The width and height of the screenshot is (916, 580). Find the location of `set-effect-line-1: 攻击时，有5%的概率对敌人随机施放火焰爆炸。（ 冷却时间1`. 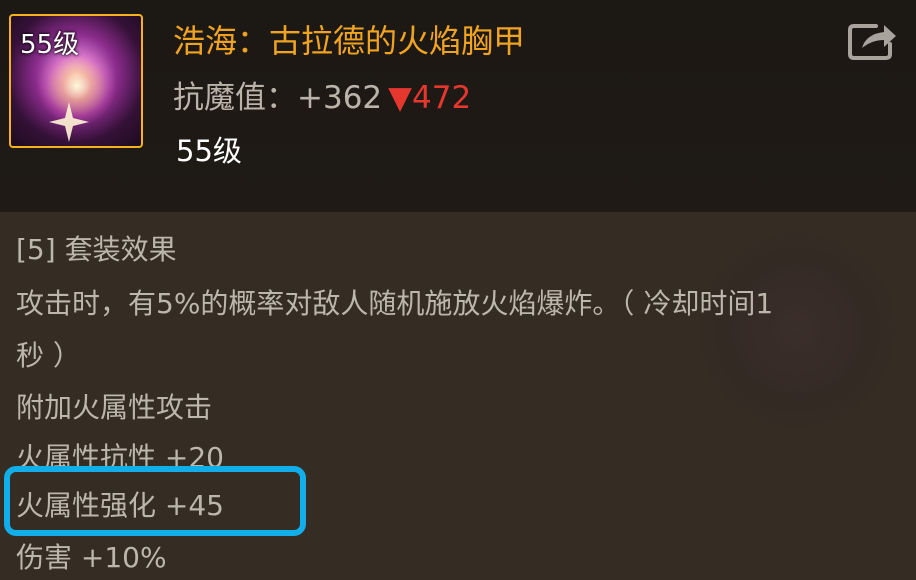

set-effect-line-1: 攻击时，有5%的概率对敌人随机施放火焰爆炸。（ 冷却时间1 is located at coordinates (395, 303).